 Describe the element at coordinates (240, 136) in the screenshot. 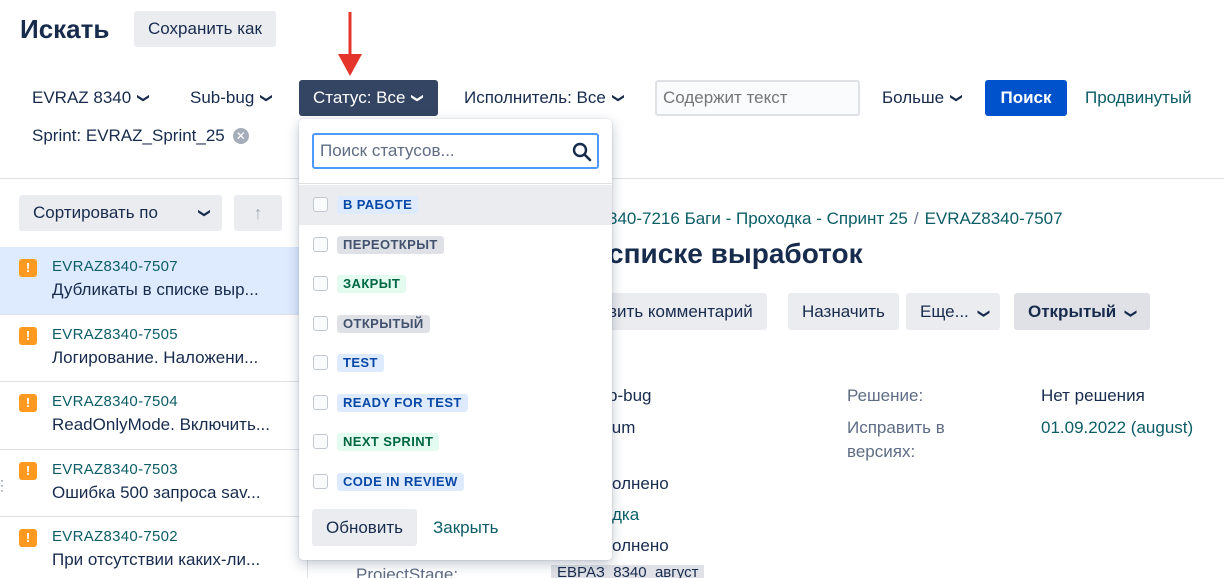

I see `clear-filter-icon: ✕` at that location.